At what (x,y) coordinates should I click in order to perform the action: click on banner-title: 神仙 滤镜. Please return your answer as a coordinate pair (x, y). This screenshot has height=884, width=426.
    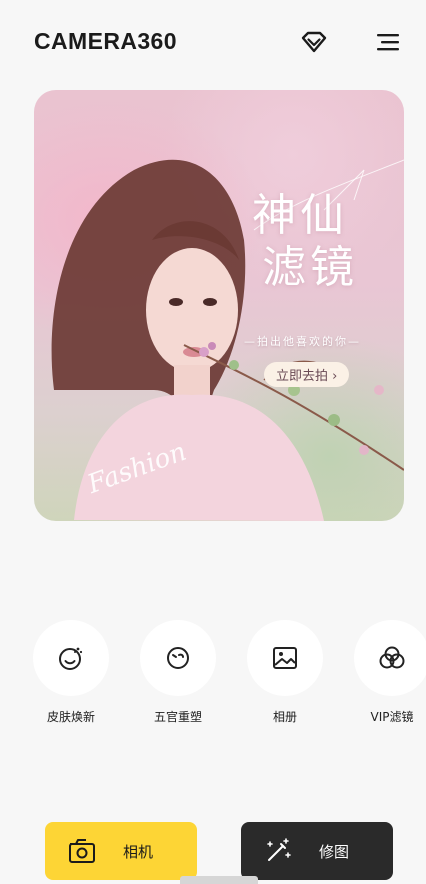
    Looking at the image, I should click on (317, 242).